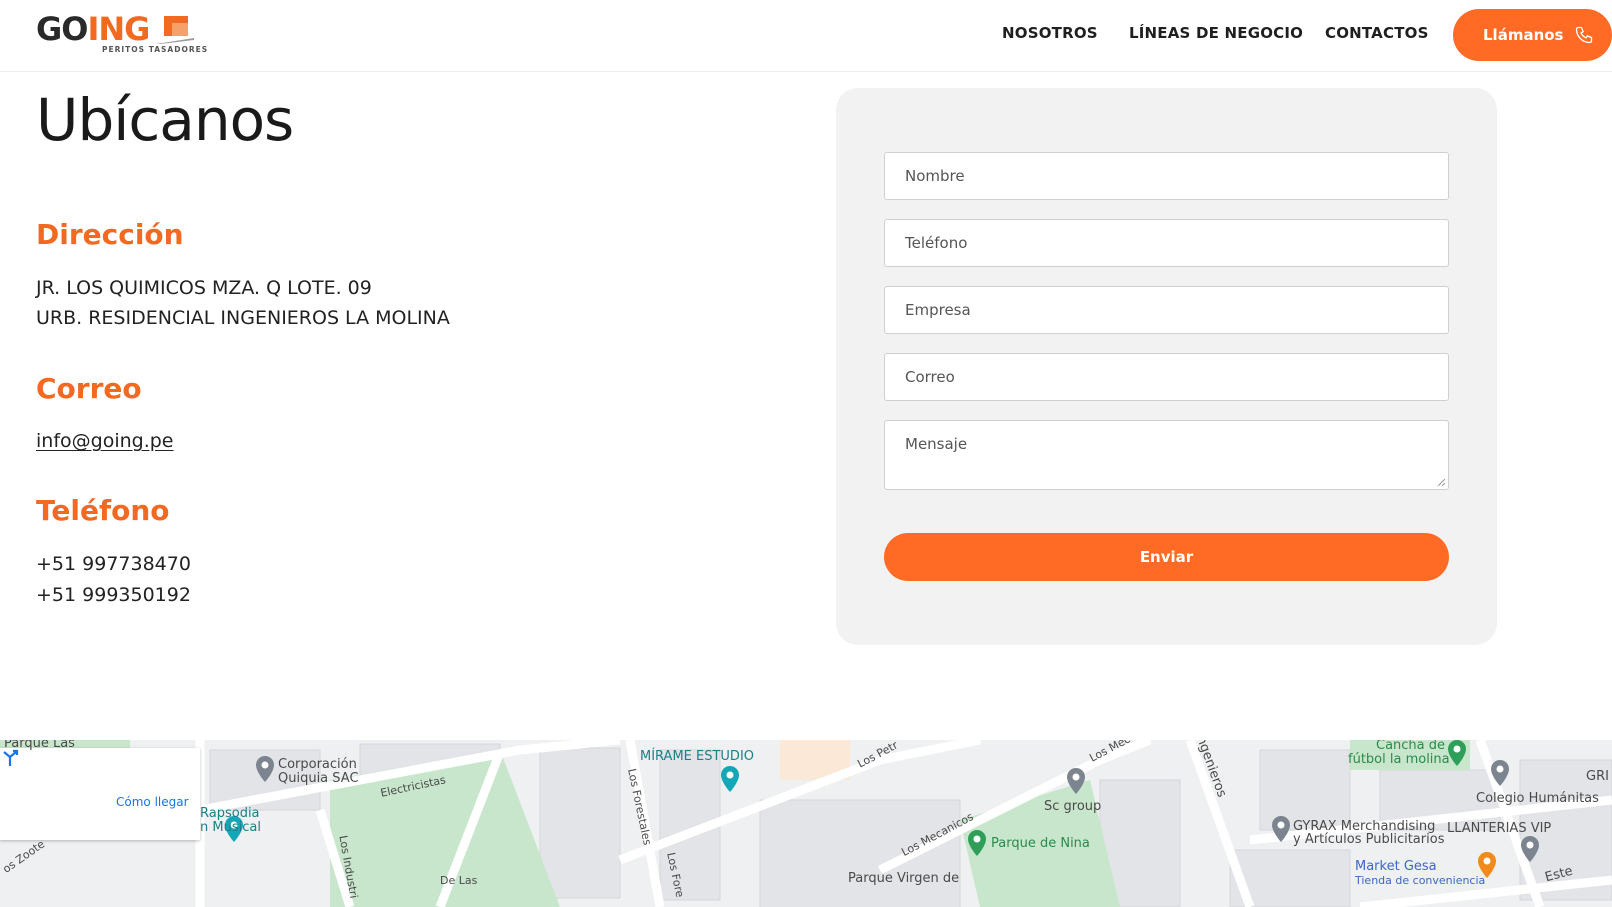 The width and height of the screenshot is (1612, 907). What do you see at coordinates (155, 49) in the screenshot?
I see `logo-tagline: PERITOS TASADORES` at bounding box center [155, 49].